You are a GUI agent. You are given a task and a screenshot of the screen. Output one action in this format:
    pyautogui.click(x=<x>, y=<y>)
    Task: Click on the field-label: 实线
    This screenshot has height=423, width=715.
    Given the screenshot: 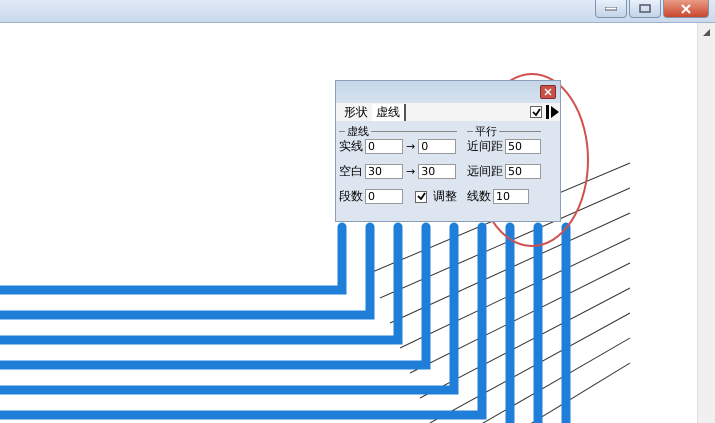 What is the action you would take?
    pyautogui.click(x=351, y=146)
    